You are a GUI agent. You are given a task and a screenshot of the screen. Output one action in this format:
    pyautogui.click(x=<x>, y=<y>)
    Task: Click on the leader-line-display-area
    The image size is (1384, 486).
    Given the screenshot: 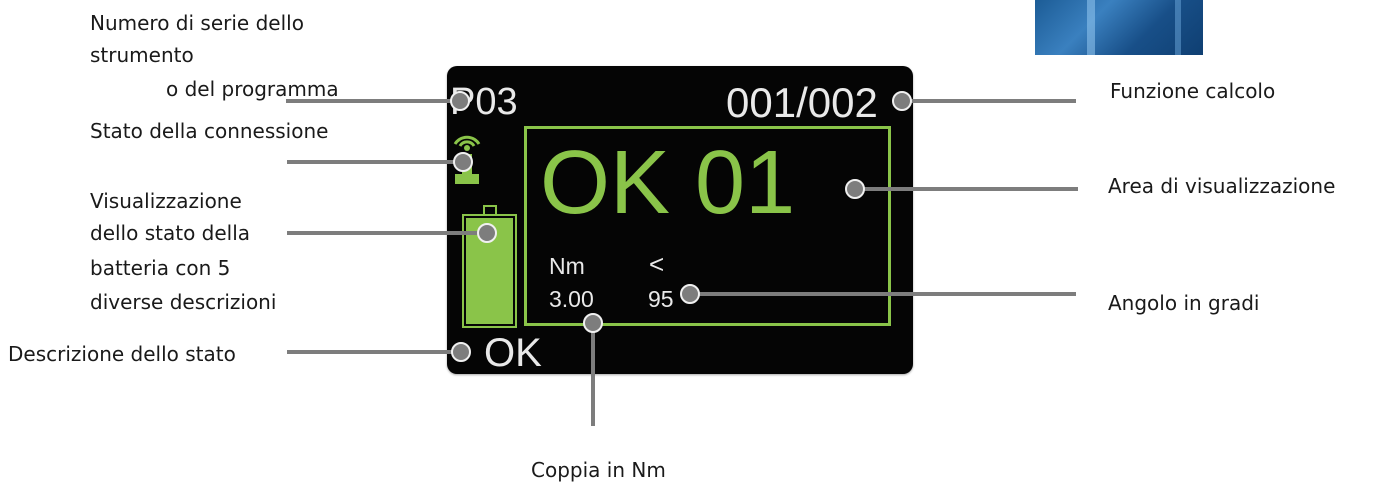 What is the action you would take?
    pyautogui.click(x=970, y=189)
    